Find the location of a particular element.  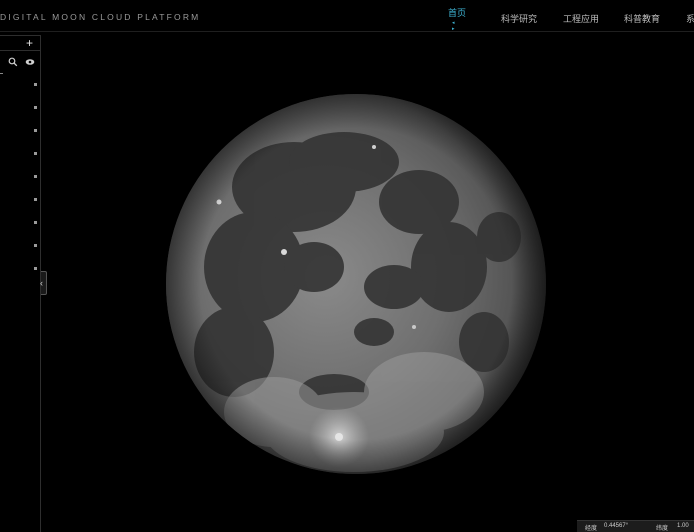

nav-active-marker: ◂ ▸ is located at coordinates (454, 26).